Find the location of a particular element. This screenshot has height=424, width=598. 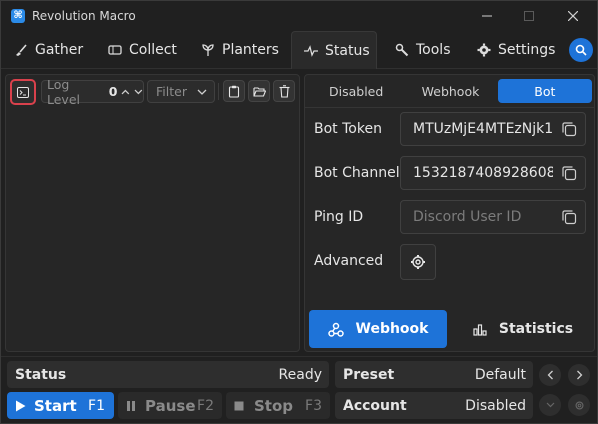

ping-id-field: Discord User ID is located at coordinates (493, 217).